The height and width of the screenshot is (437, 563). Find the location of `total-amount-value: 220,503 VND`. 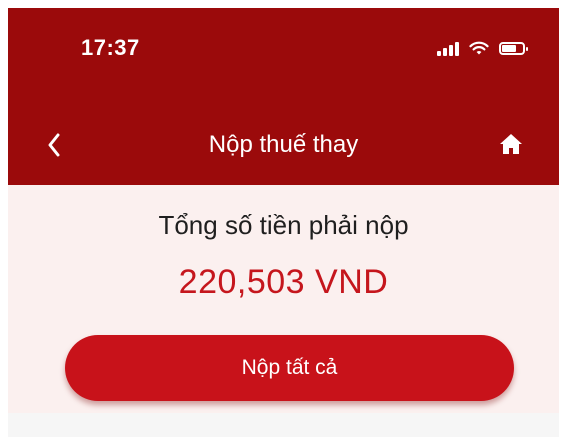

total-amount-value: 220,503 VND is located at coordinates (283, 282).